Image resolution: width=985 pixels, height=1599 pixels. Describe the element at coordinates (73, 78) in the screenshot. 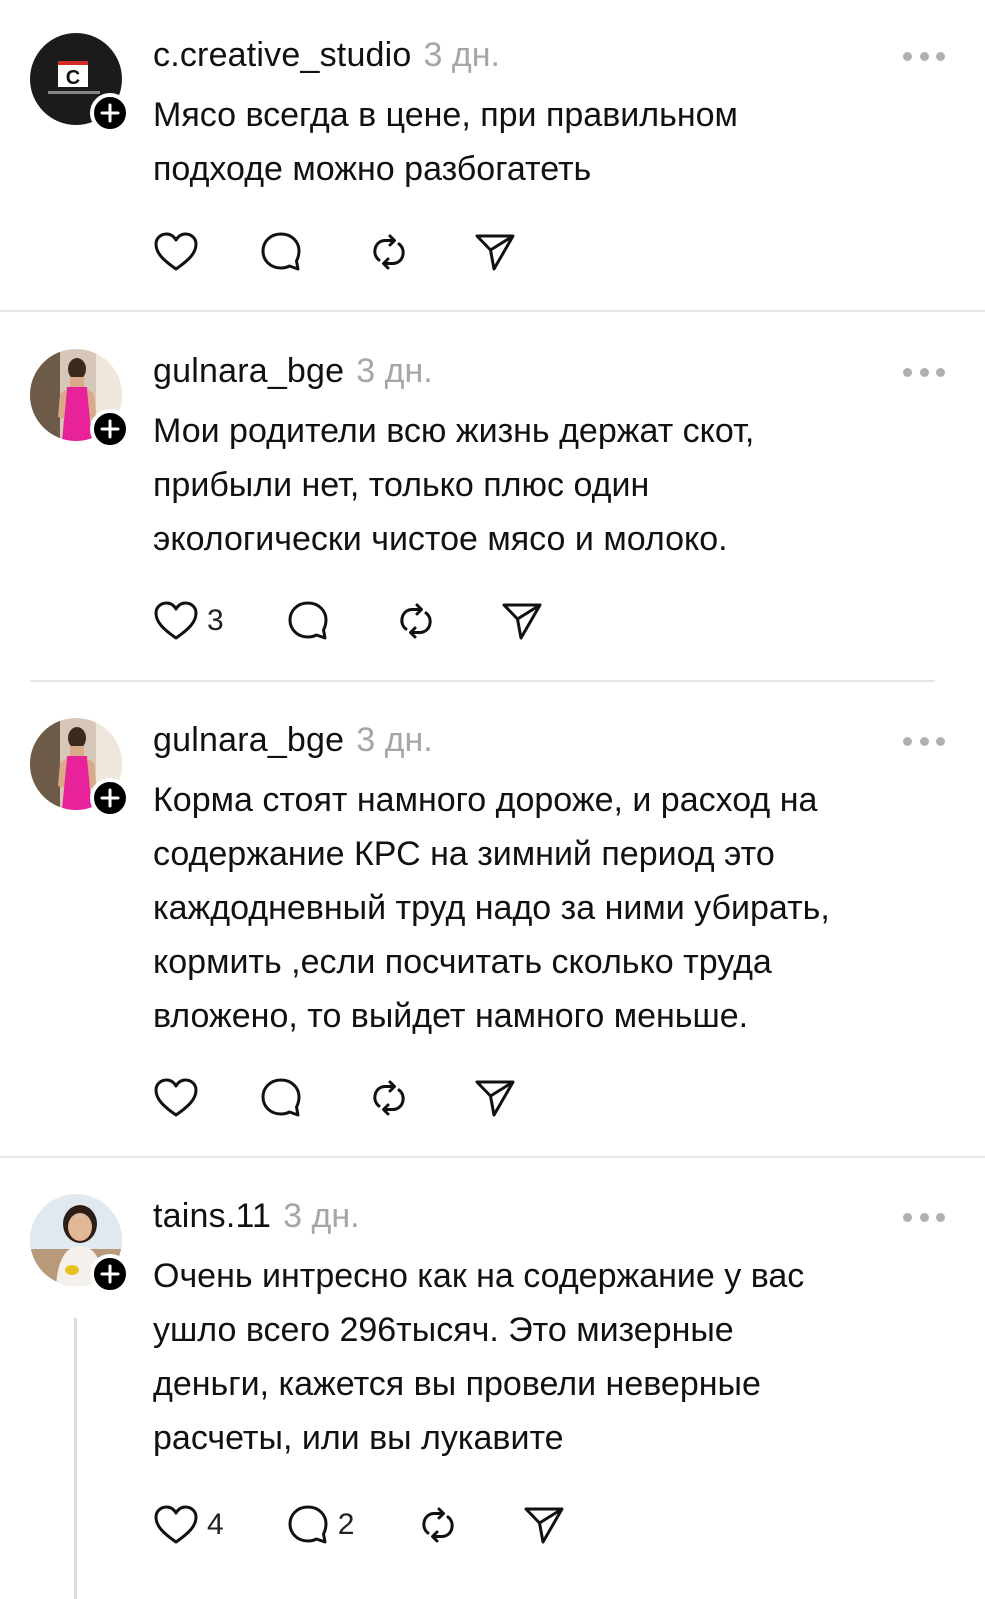

I see `avatar-logo-letter: C` at that location.